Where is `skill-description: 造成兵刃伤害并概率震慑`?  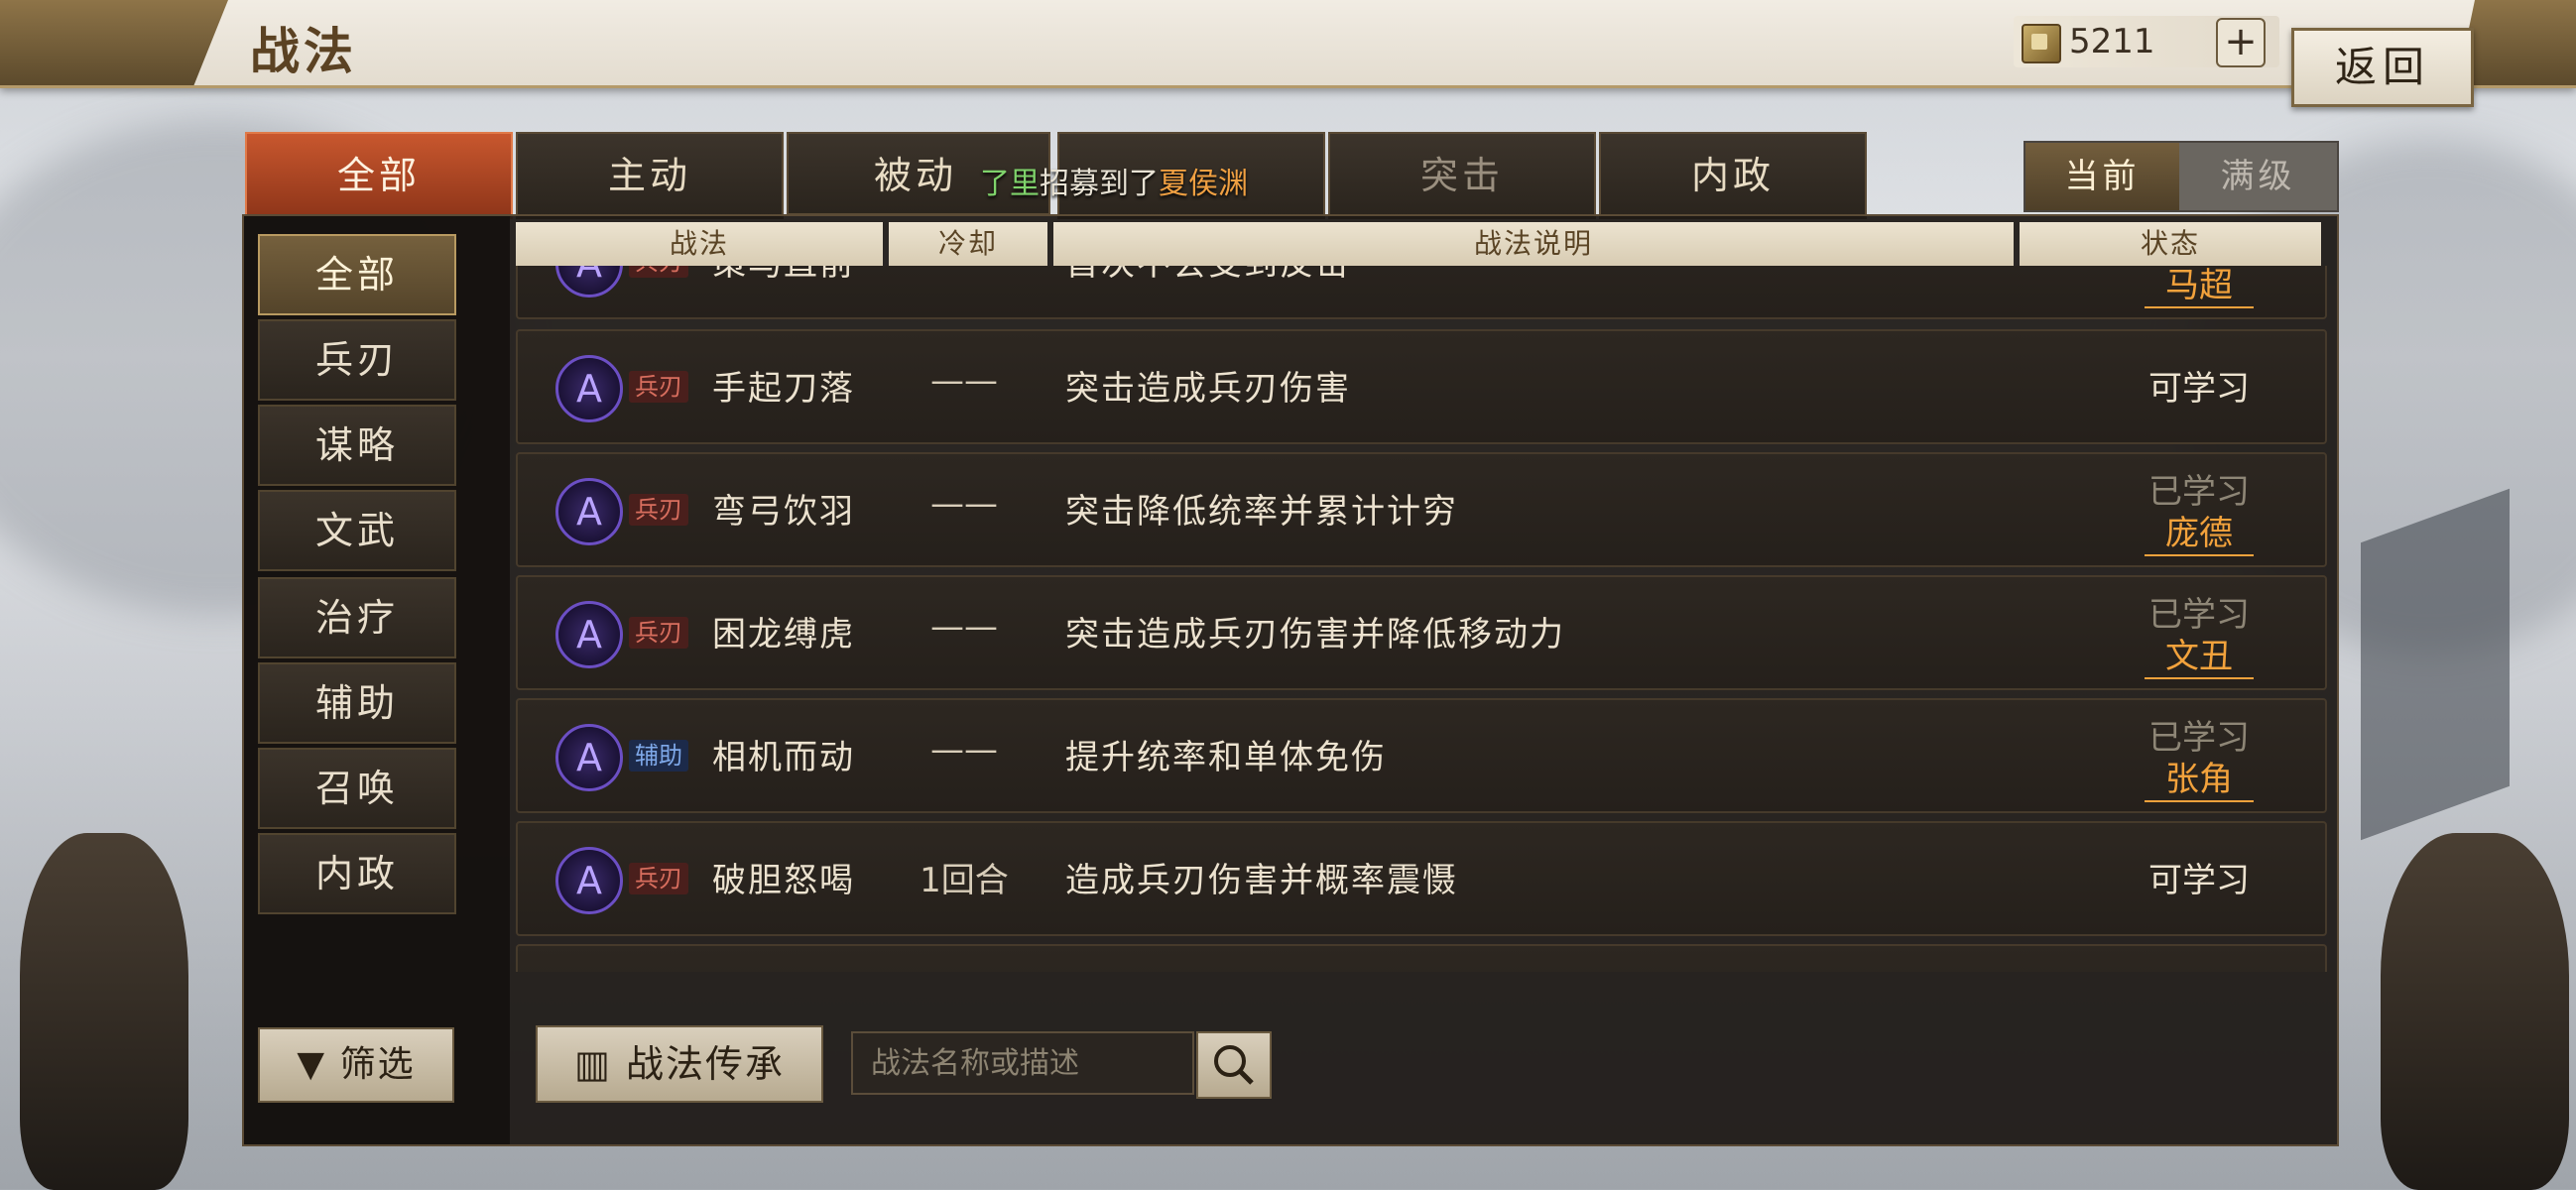 skill-description: 造成兵刃伤害并概率震慑 is located at coordinates (1261, 880).